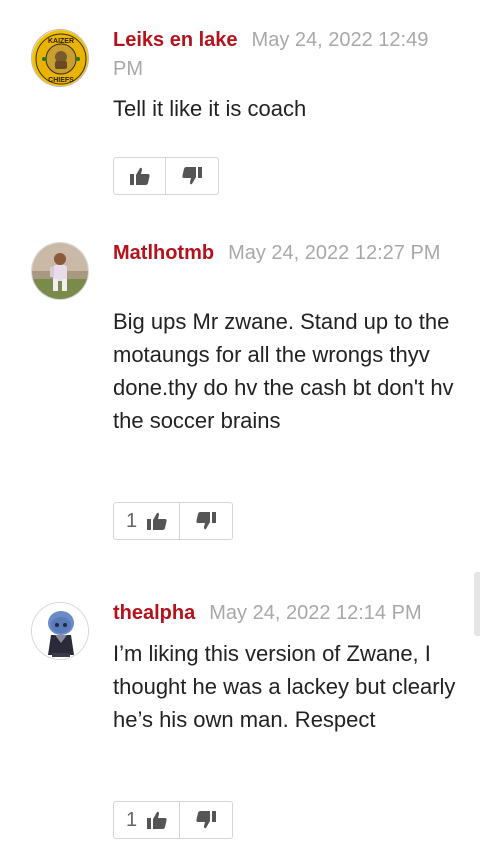  Describe the element at coordinates (315, 613) in the screenshot. I see `comment-date: May 24, 2022 12:14 PM` at that location.